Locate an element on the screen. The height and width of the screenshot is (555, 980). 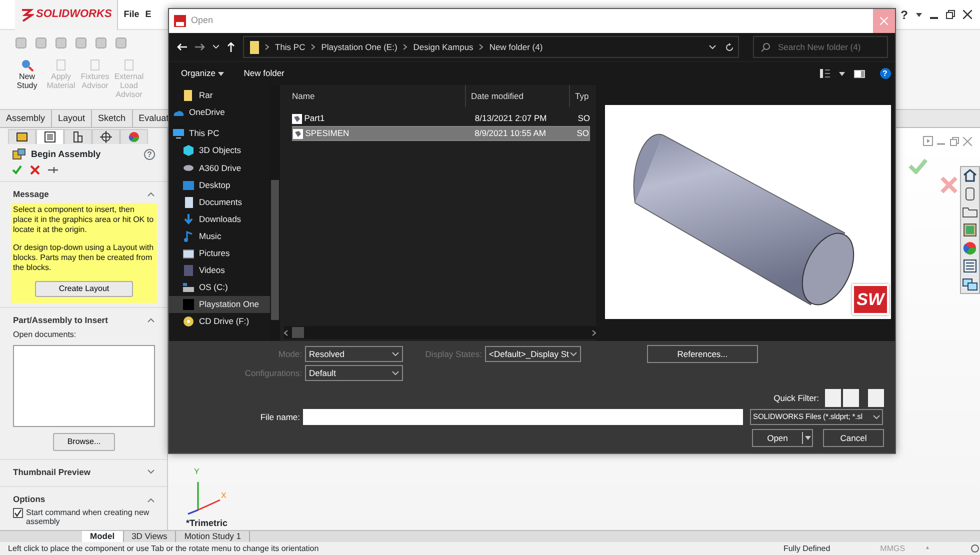
create-layout-button: Create Layout is located at coordinates (84, 288).